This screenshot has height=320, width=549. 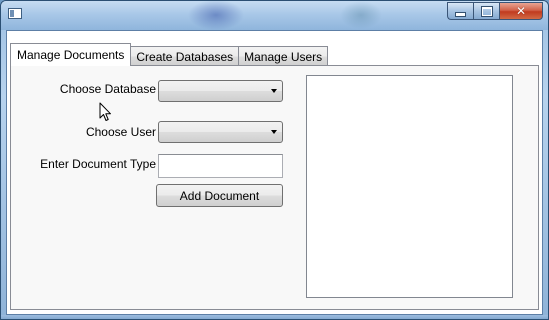 What do you see at coordinates (98, 164) in the screenshot?
I see `document-type-label: Enter Document Type` at bounding box center [98, 164].